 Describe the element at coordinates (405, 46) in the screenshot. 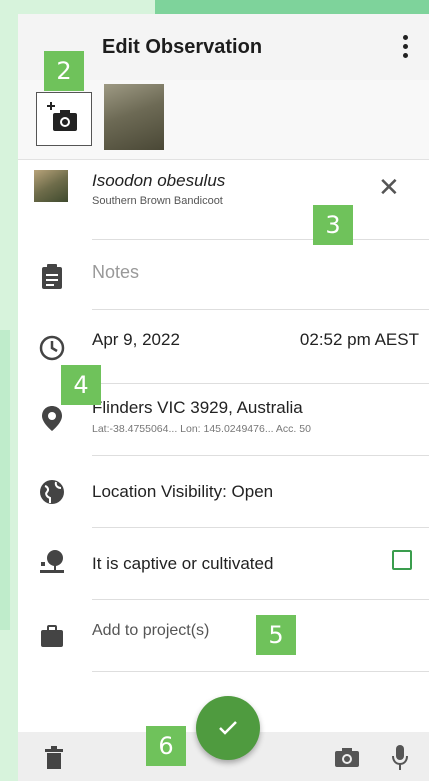

I see `more-vert-icon` at that location.